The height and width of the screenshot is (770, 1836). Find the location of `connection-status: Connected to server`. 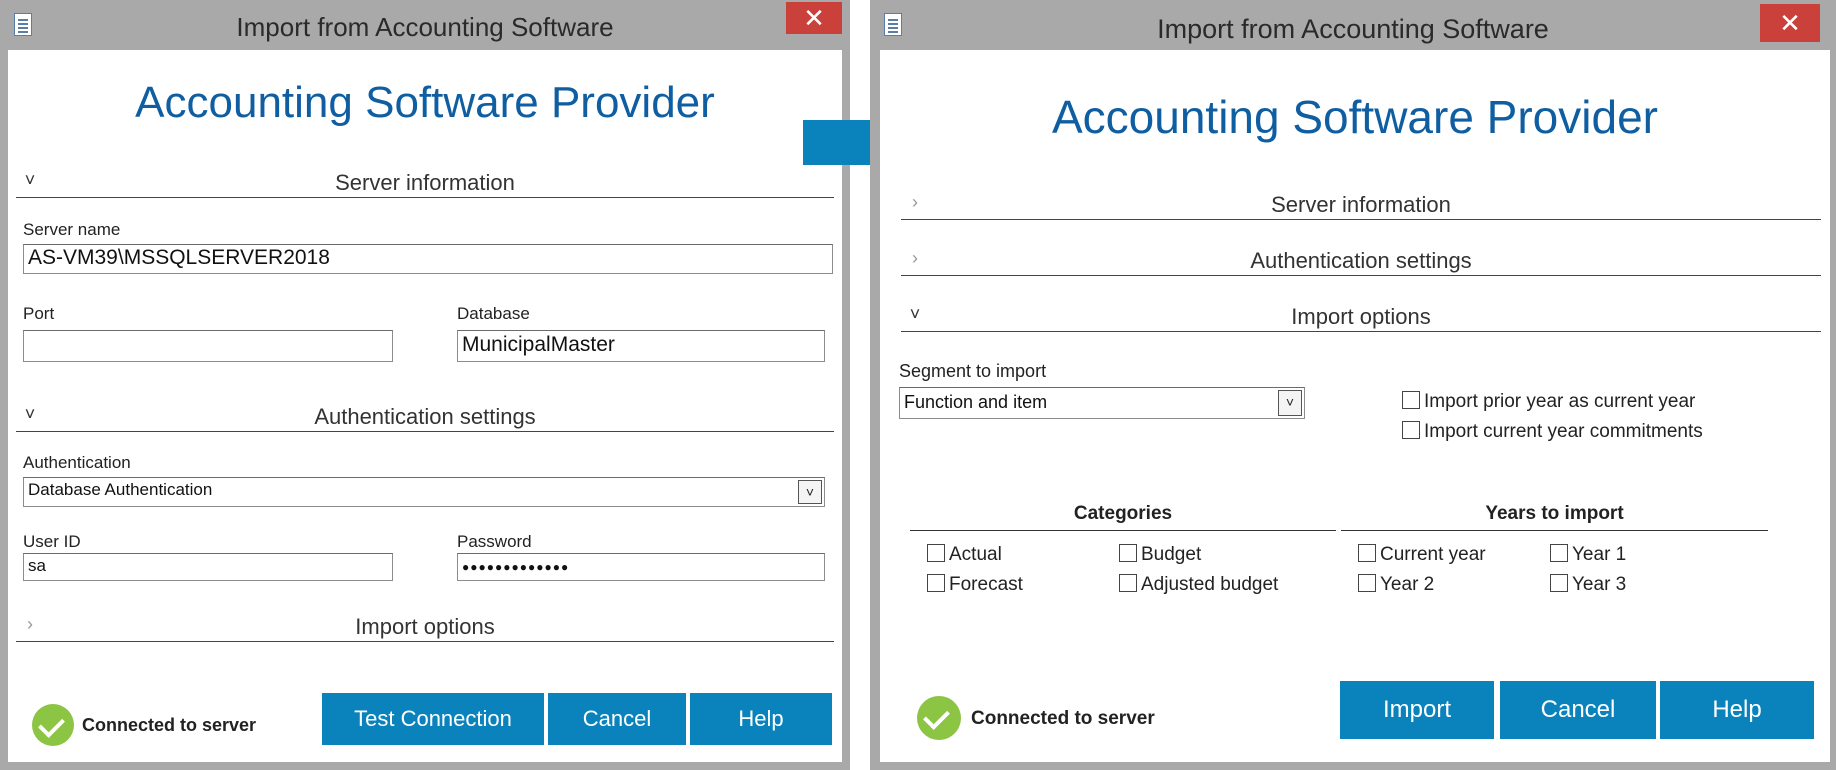

connection-status: Connected to server is located at coordinates (1047, 718).